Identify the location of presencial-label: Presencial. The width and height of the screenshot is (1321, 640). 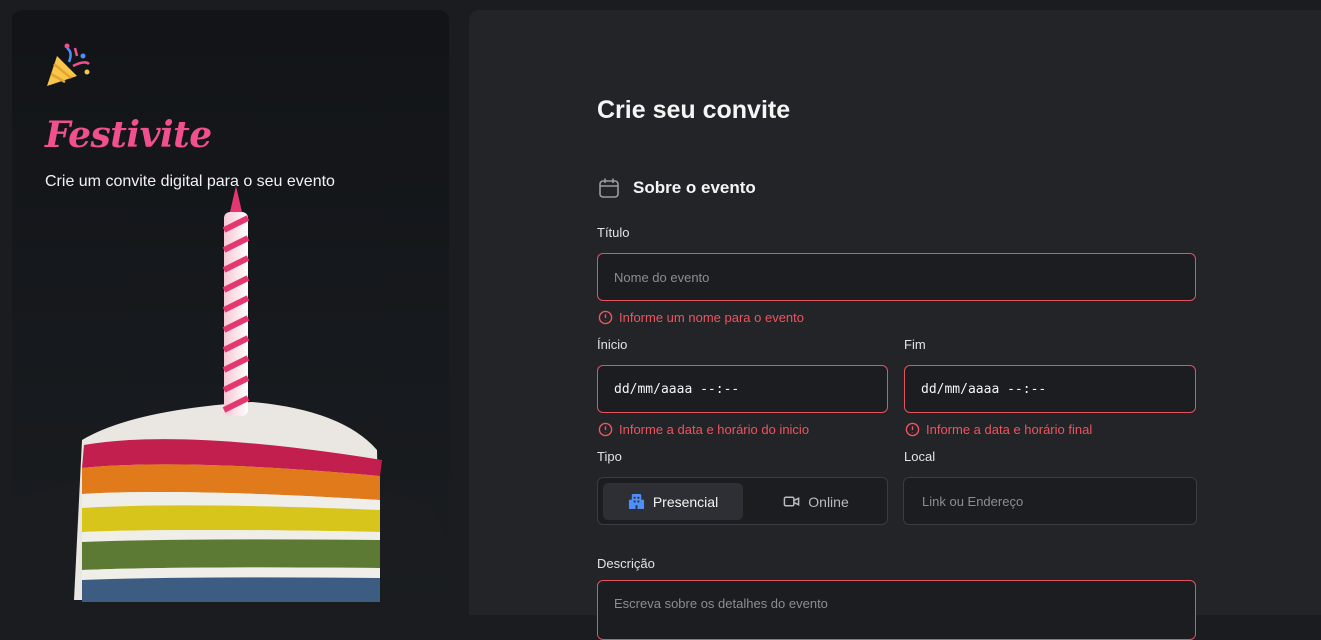
(685, 501).